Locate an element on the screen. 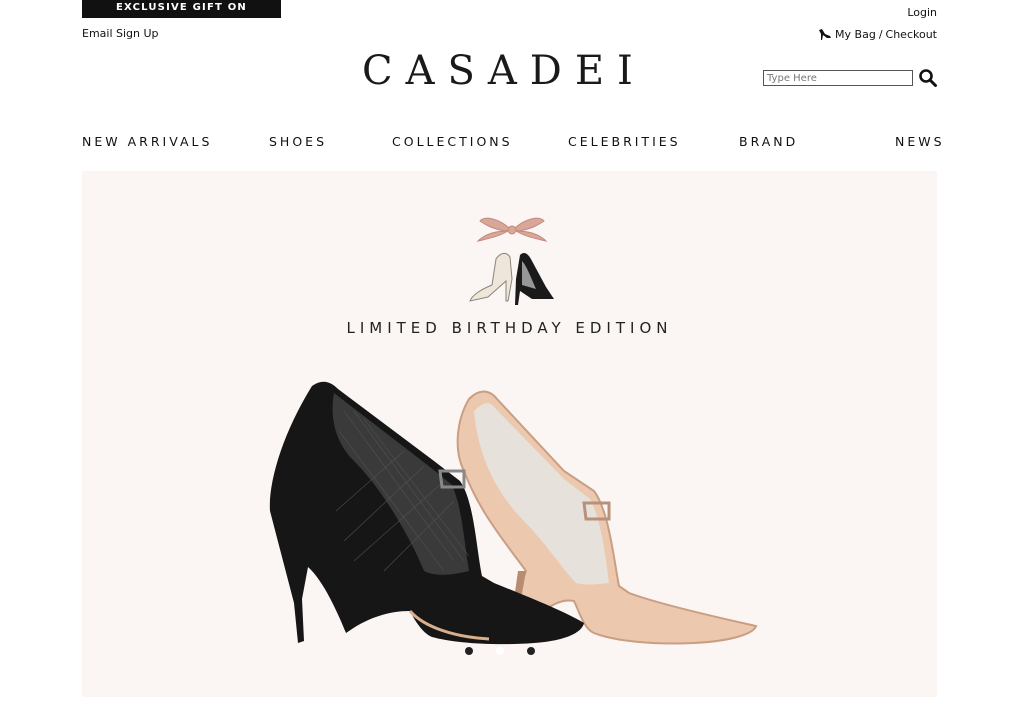  bow-icon is located at coordinates (511, 261).